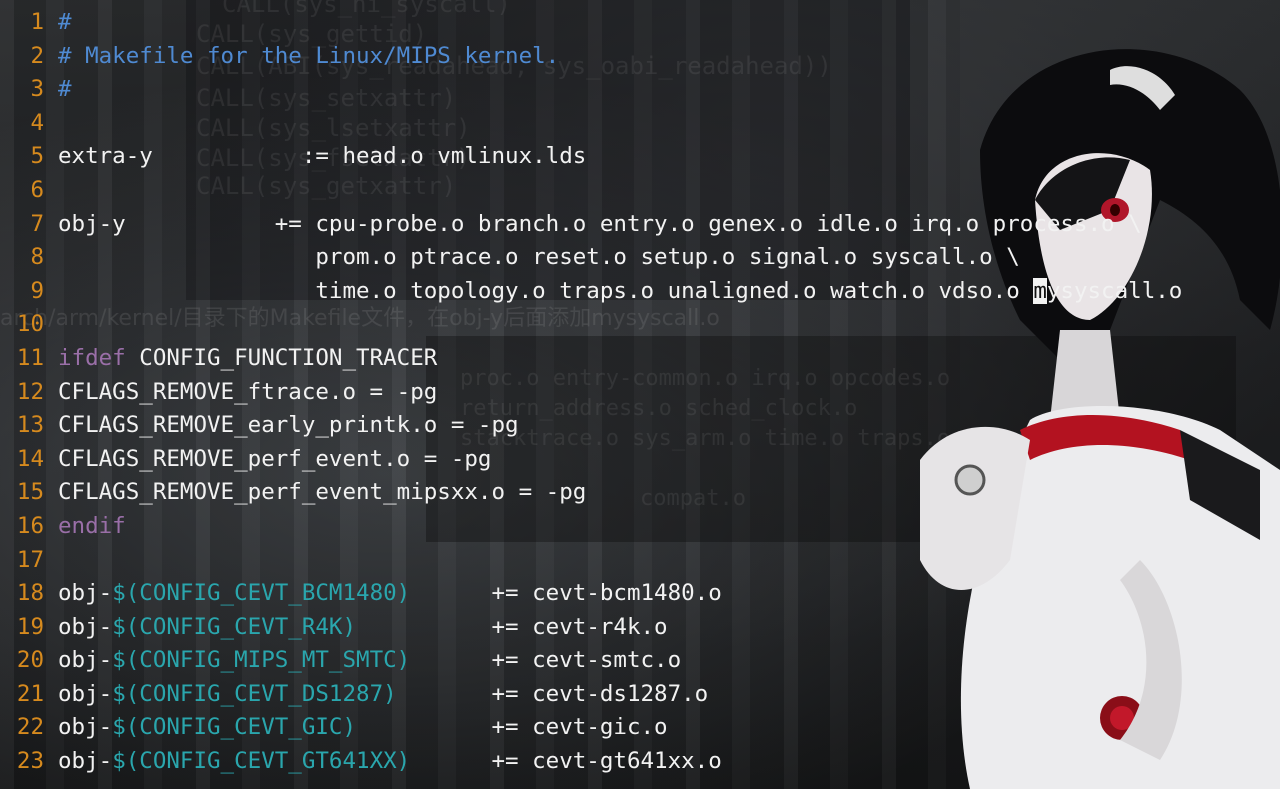  Describe the element at coordinates (640, 426) in the screenshot. I see `code-line: 13 CFLAGS_REMOVE_early_printk.o = -pg` at that location.